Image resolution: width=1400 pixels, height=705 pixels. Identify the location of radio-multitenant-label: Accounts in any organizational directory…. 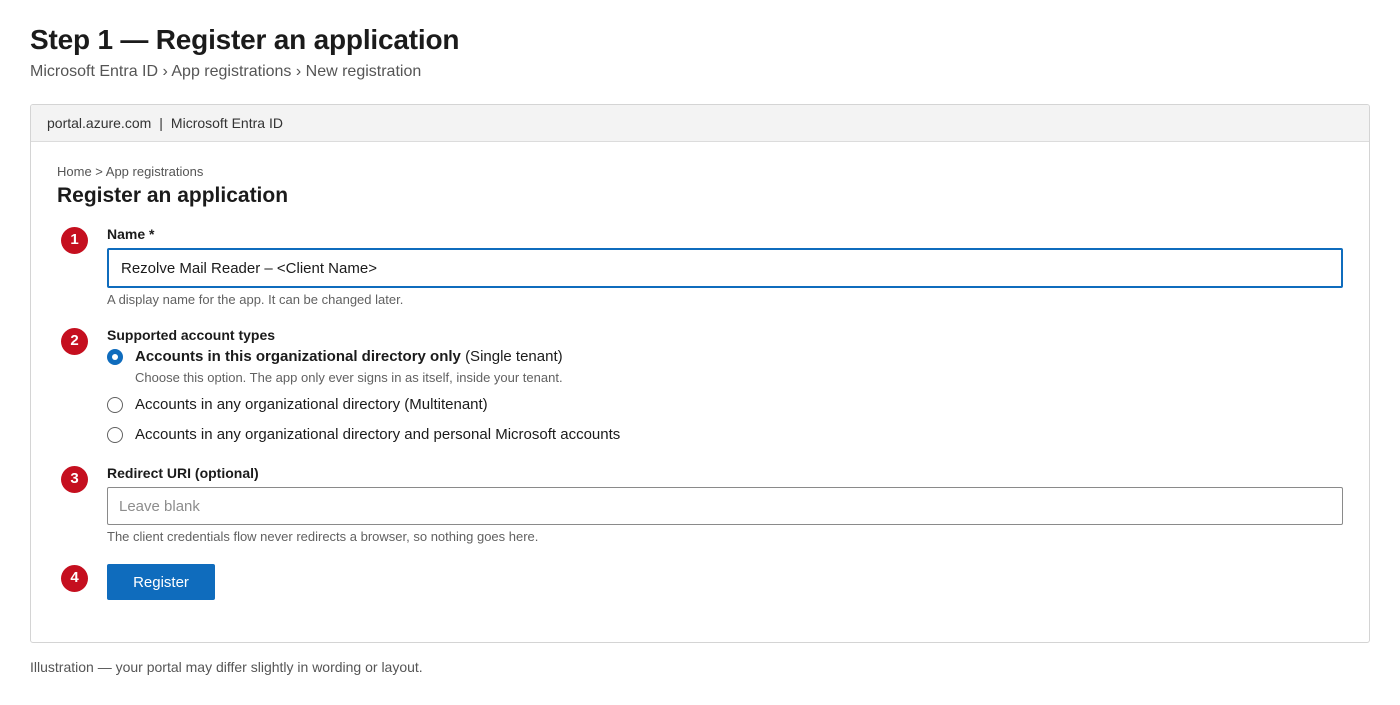
(311, 404).